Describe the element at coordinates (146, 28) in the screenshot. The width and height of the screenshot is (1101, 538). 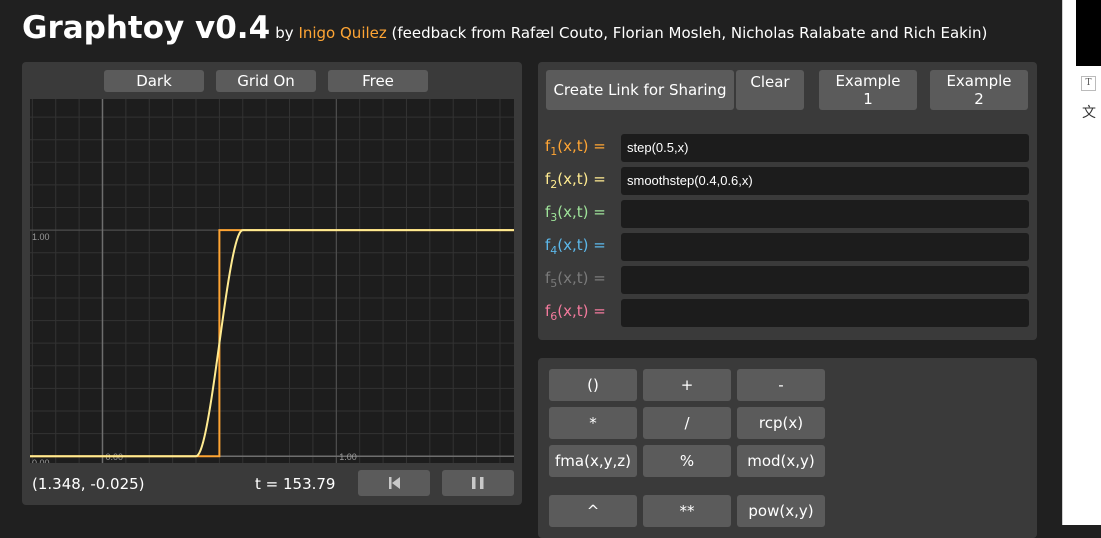
I see `app-title: Graphtoy v0.4` at that location.